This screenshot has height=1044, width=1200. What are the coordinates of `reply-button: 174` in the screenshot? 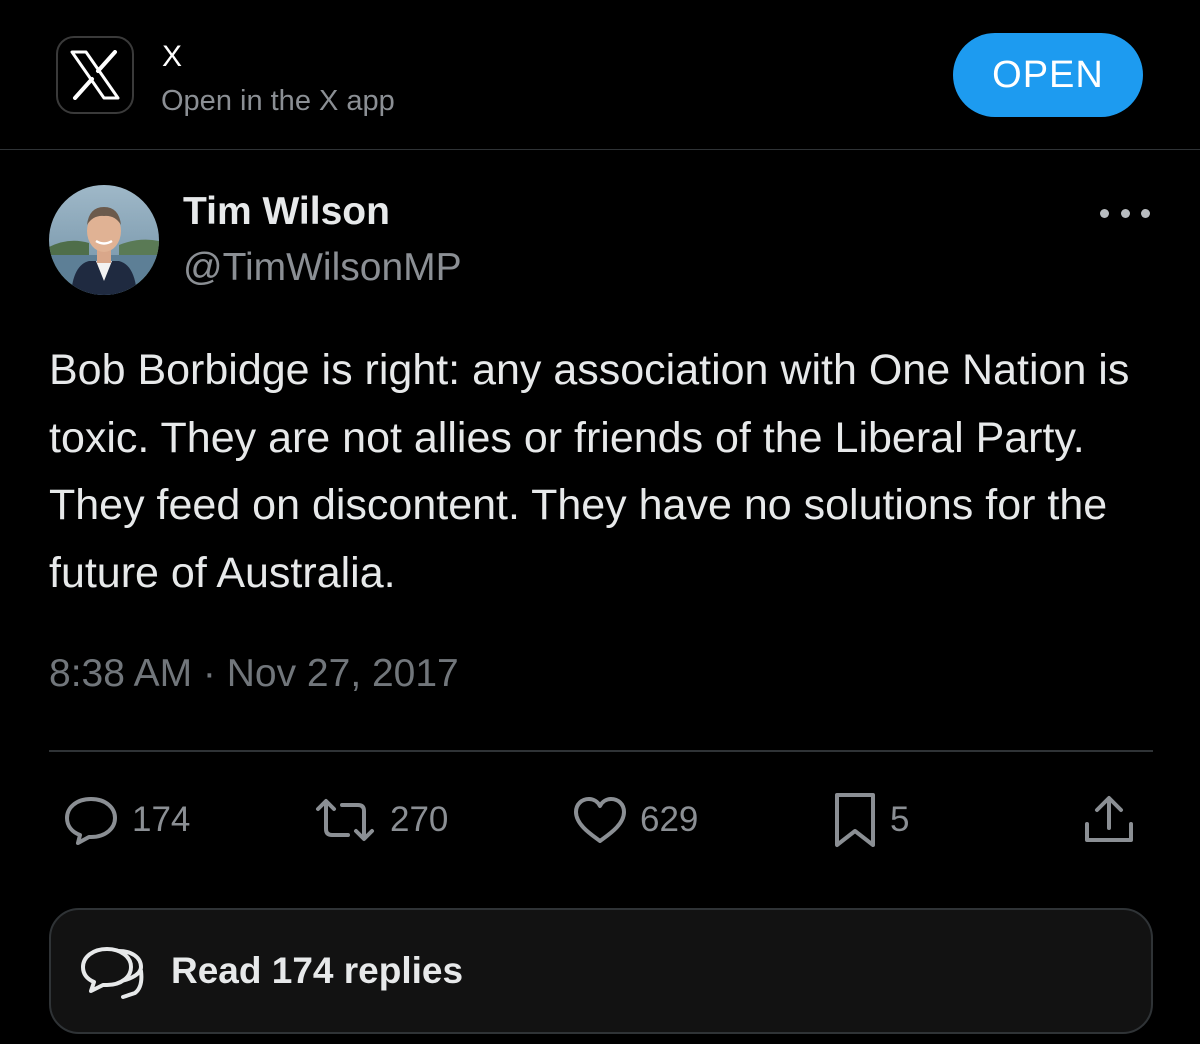 It's located at (126, 820).